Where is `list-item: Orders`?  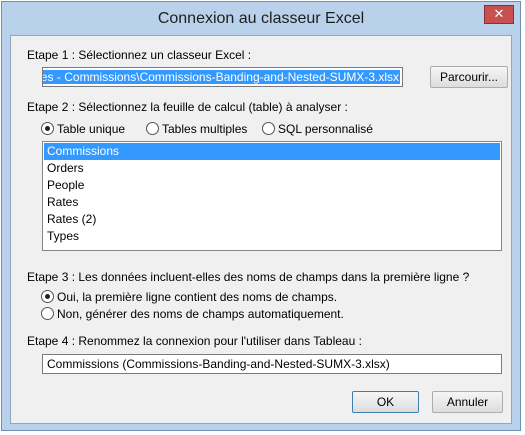 list-item: Orders is located at coordinates (272, 168).